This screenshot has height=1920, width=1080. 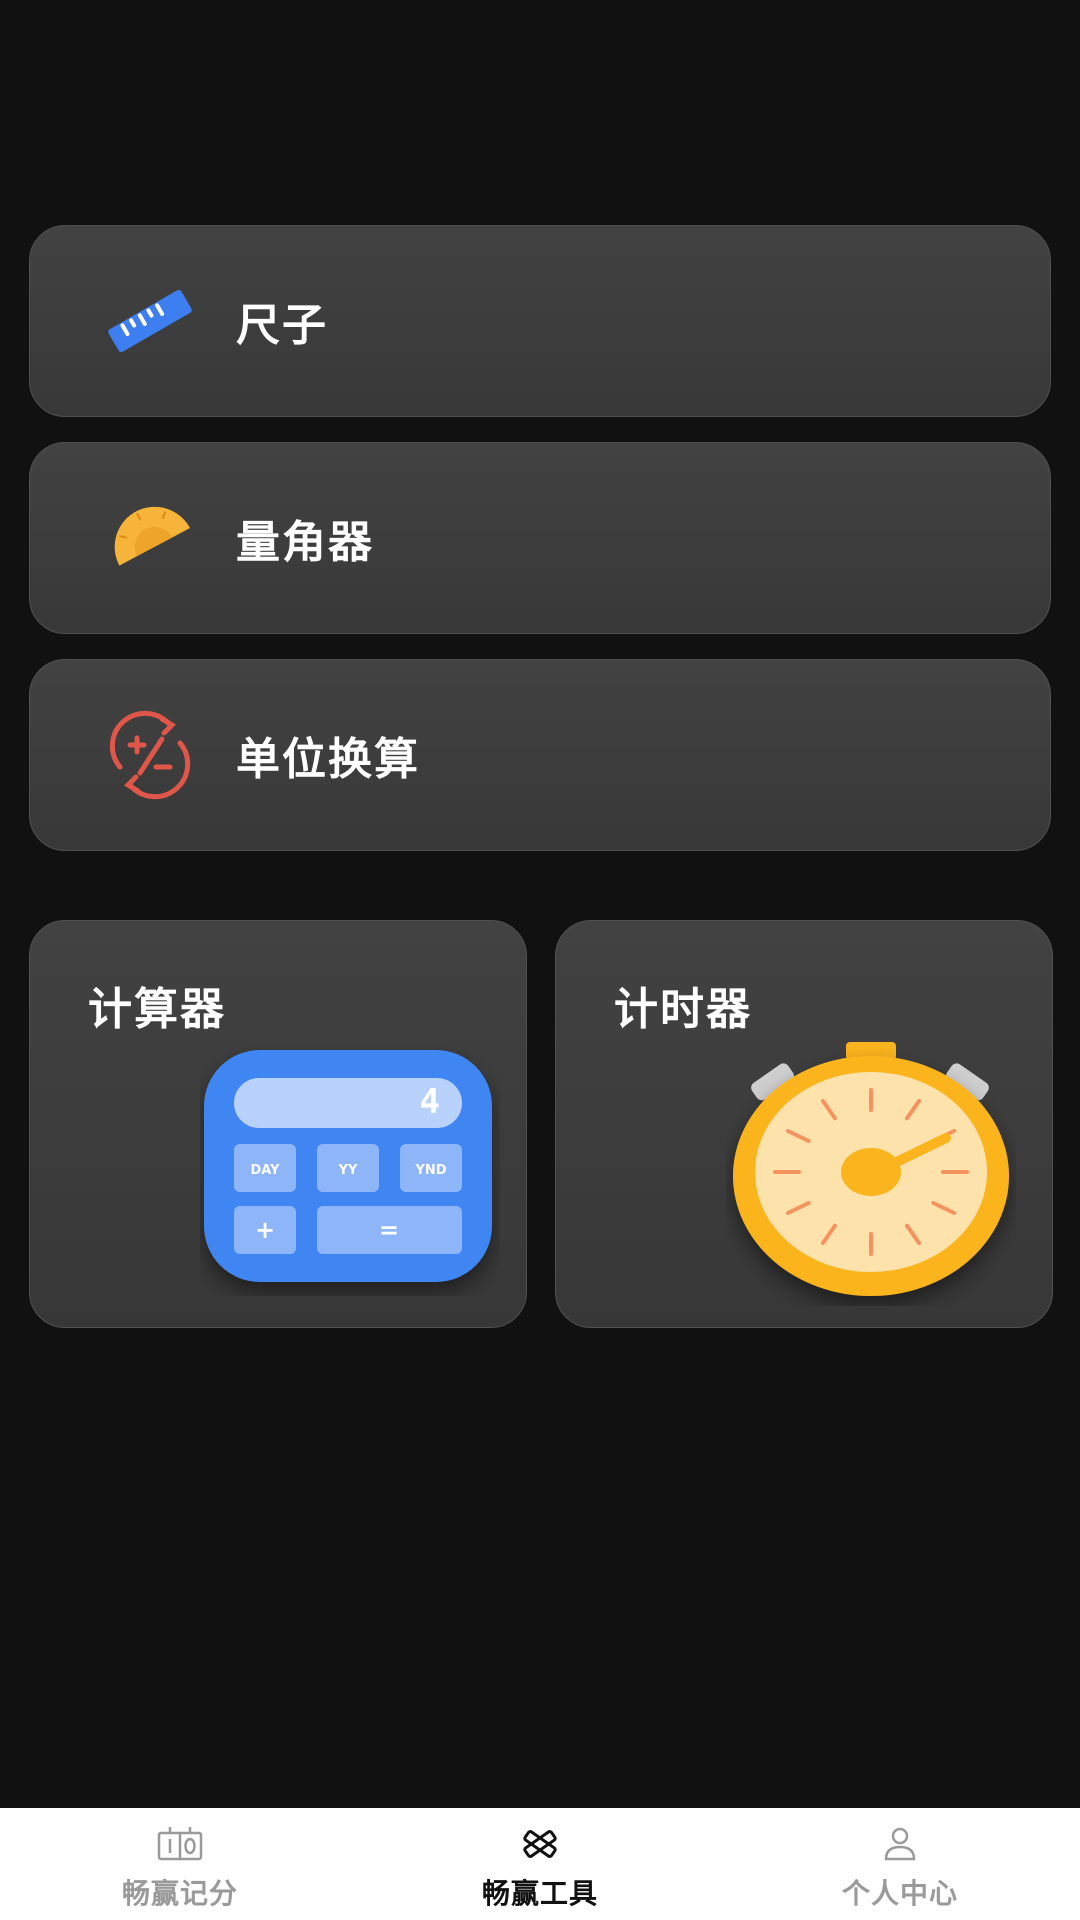 What do you see at coordinates (540, 1844) in the screenshot?
I see `tools-icon` at bounding box center [540, 1844].